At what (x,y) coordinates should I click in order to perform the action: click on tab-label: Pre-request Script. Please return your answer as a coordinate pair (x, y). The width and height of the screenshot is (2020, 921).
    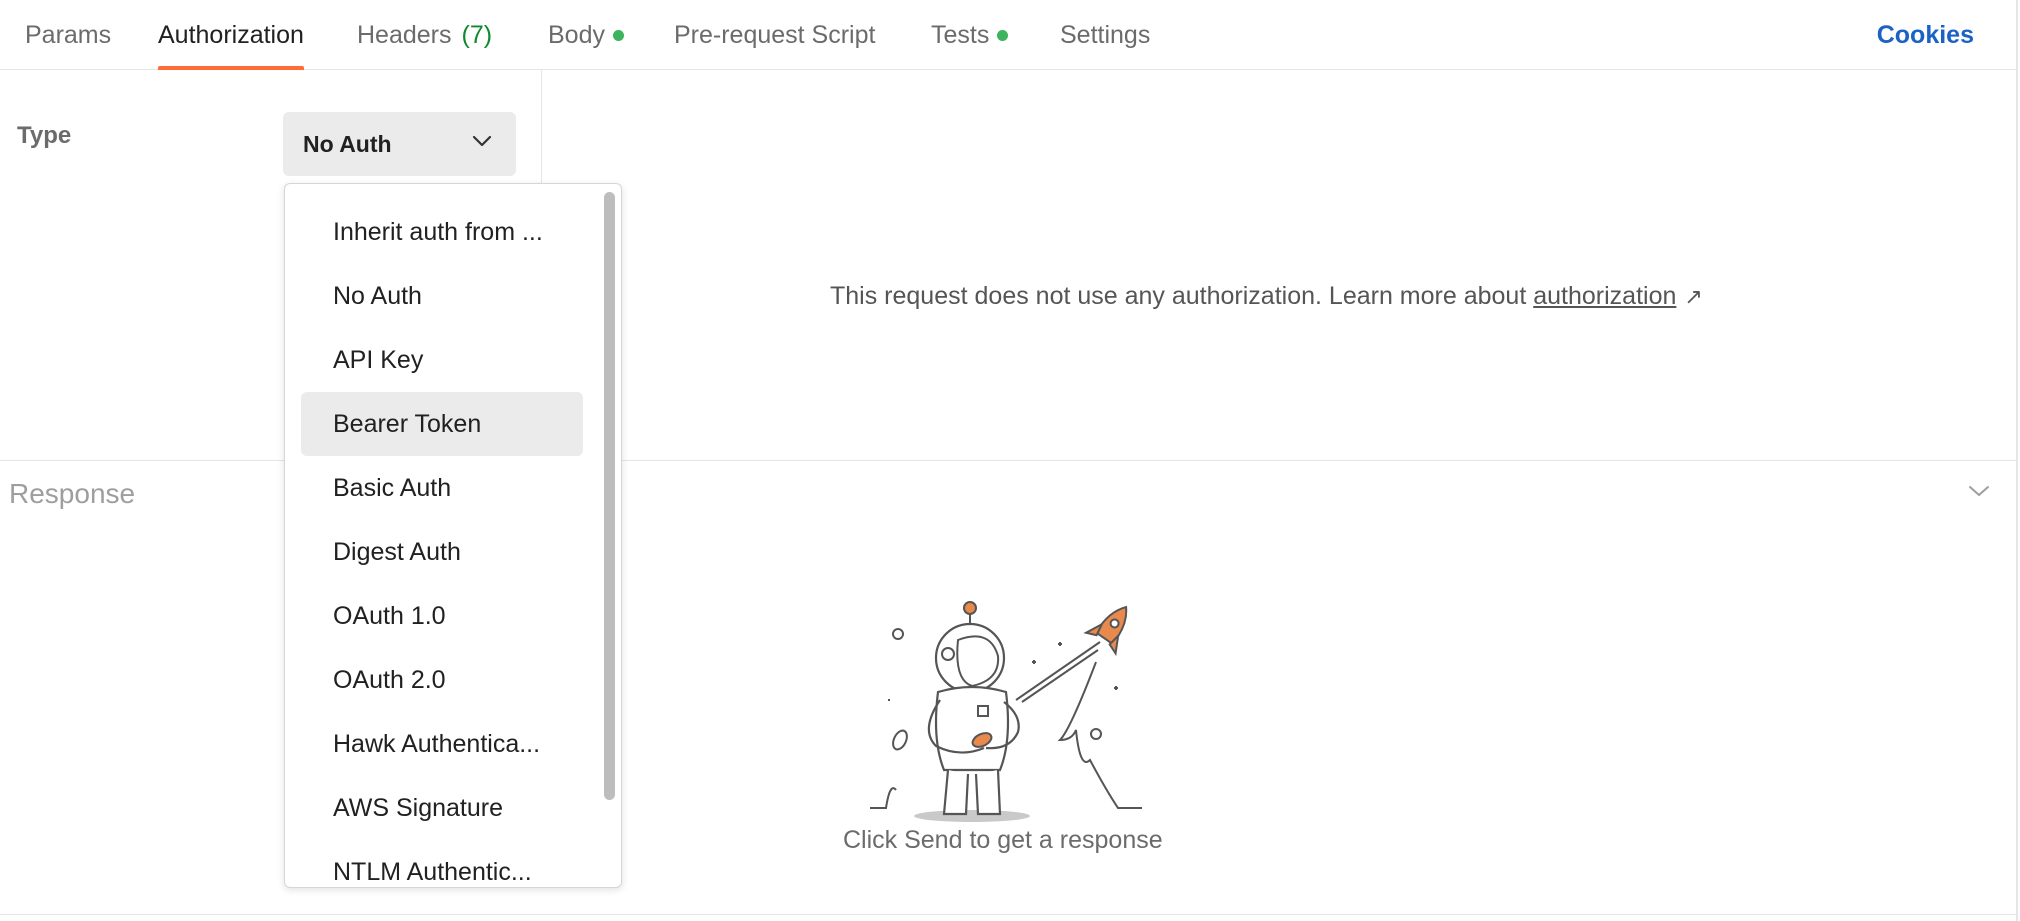
    Looking at the image, I should click on (775, 34).